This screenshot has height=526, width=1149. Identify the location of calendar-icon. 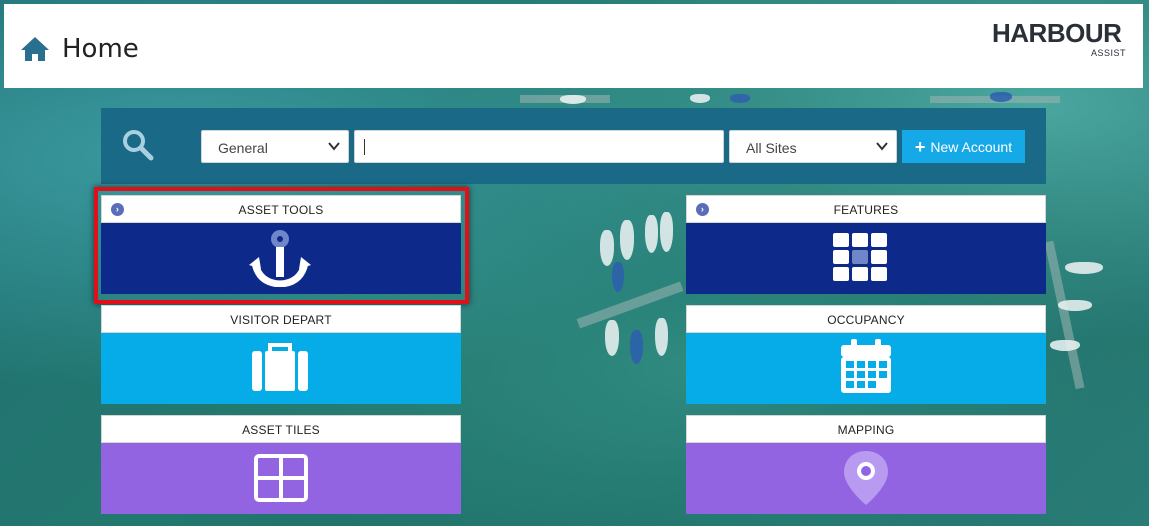
(866, 366).